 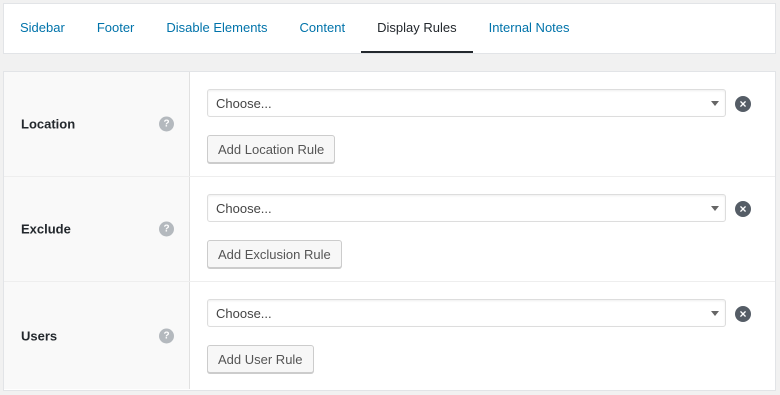 I want to click on users-label-cell: Users ?, so click(x=97, y=335).